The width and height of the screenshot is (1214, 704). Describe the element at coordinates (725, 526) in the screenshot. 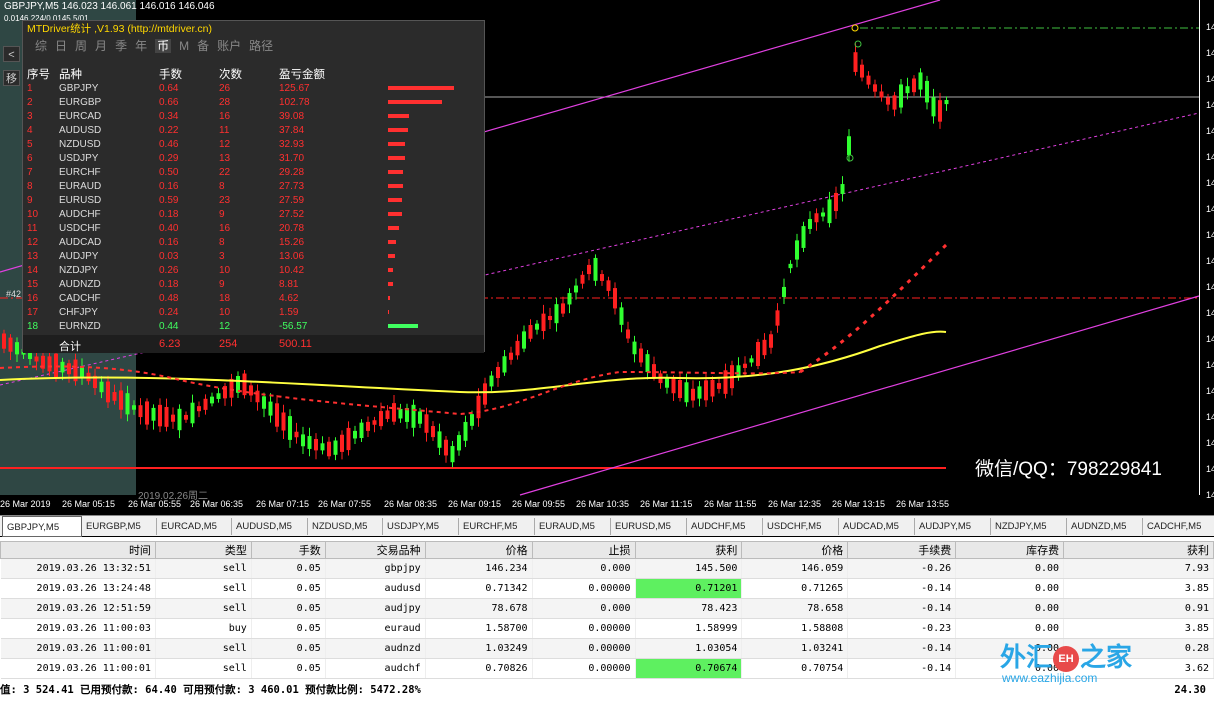

I see `symbol-tab: AUDCHF,M5` at that location.